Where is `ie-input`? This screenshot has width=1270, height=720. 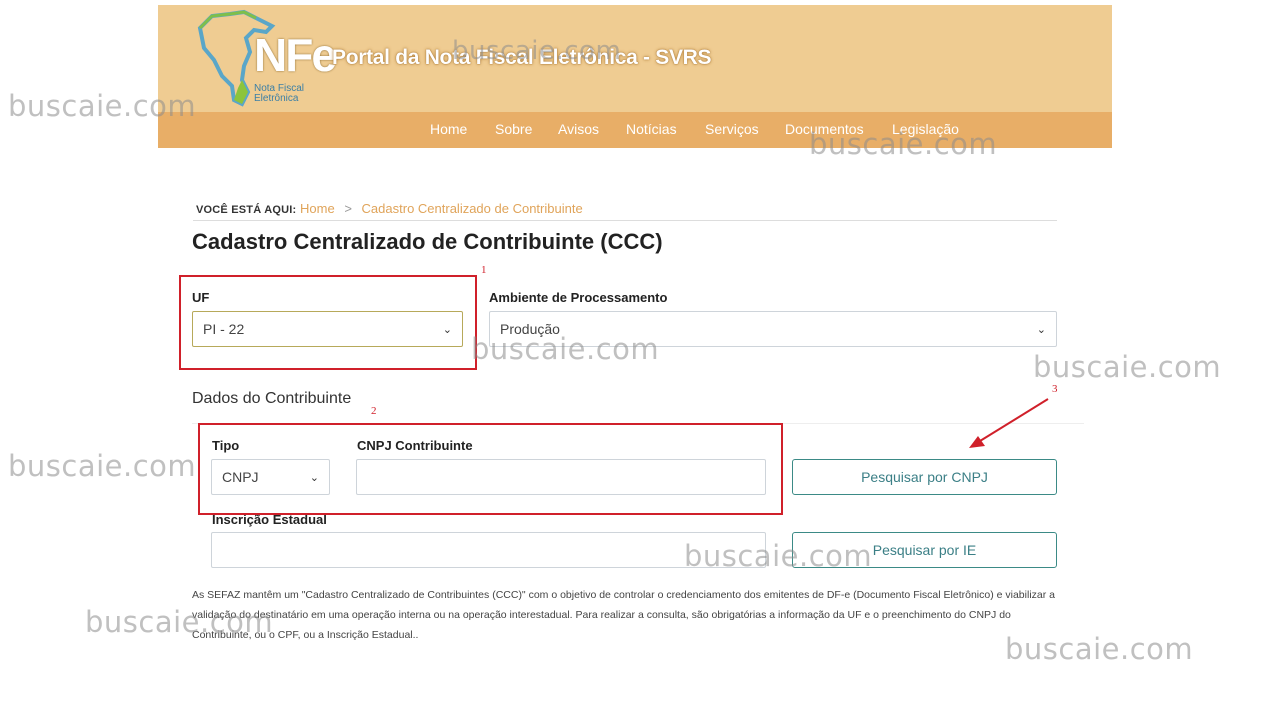 ie-input is located at coordinates (488, 550).